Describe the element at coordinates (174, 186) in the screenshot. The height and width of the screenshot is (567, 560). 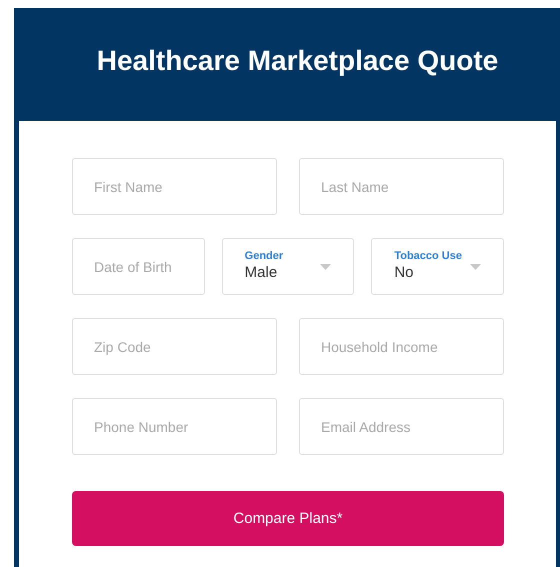
I see `input-field: First Name` at that location.